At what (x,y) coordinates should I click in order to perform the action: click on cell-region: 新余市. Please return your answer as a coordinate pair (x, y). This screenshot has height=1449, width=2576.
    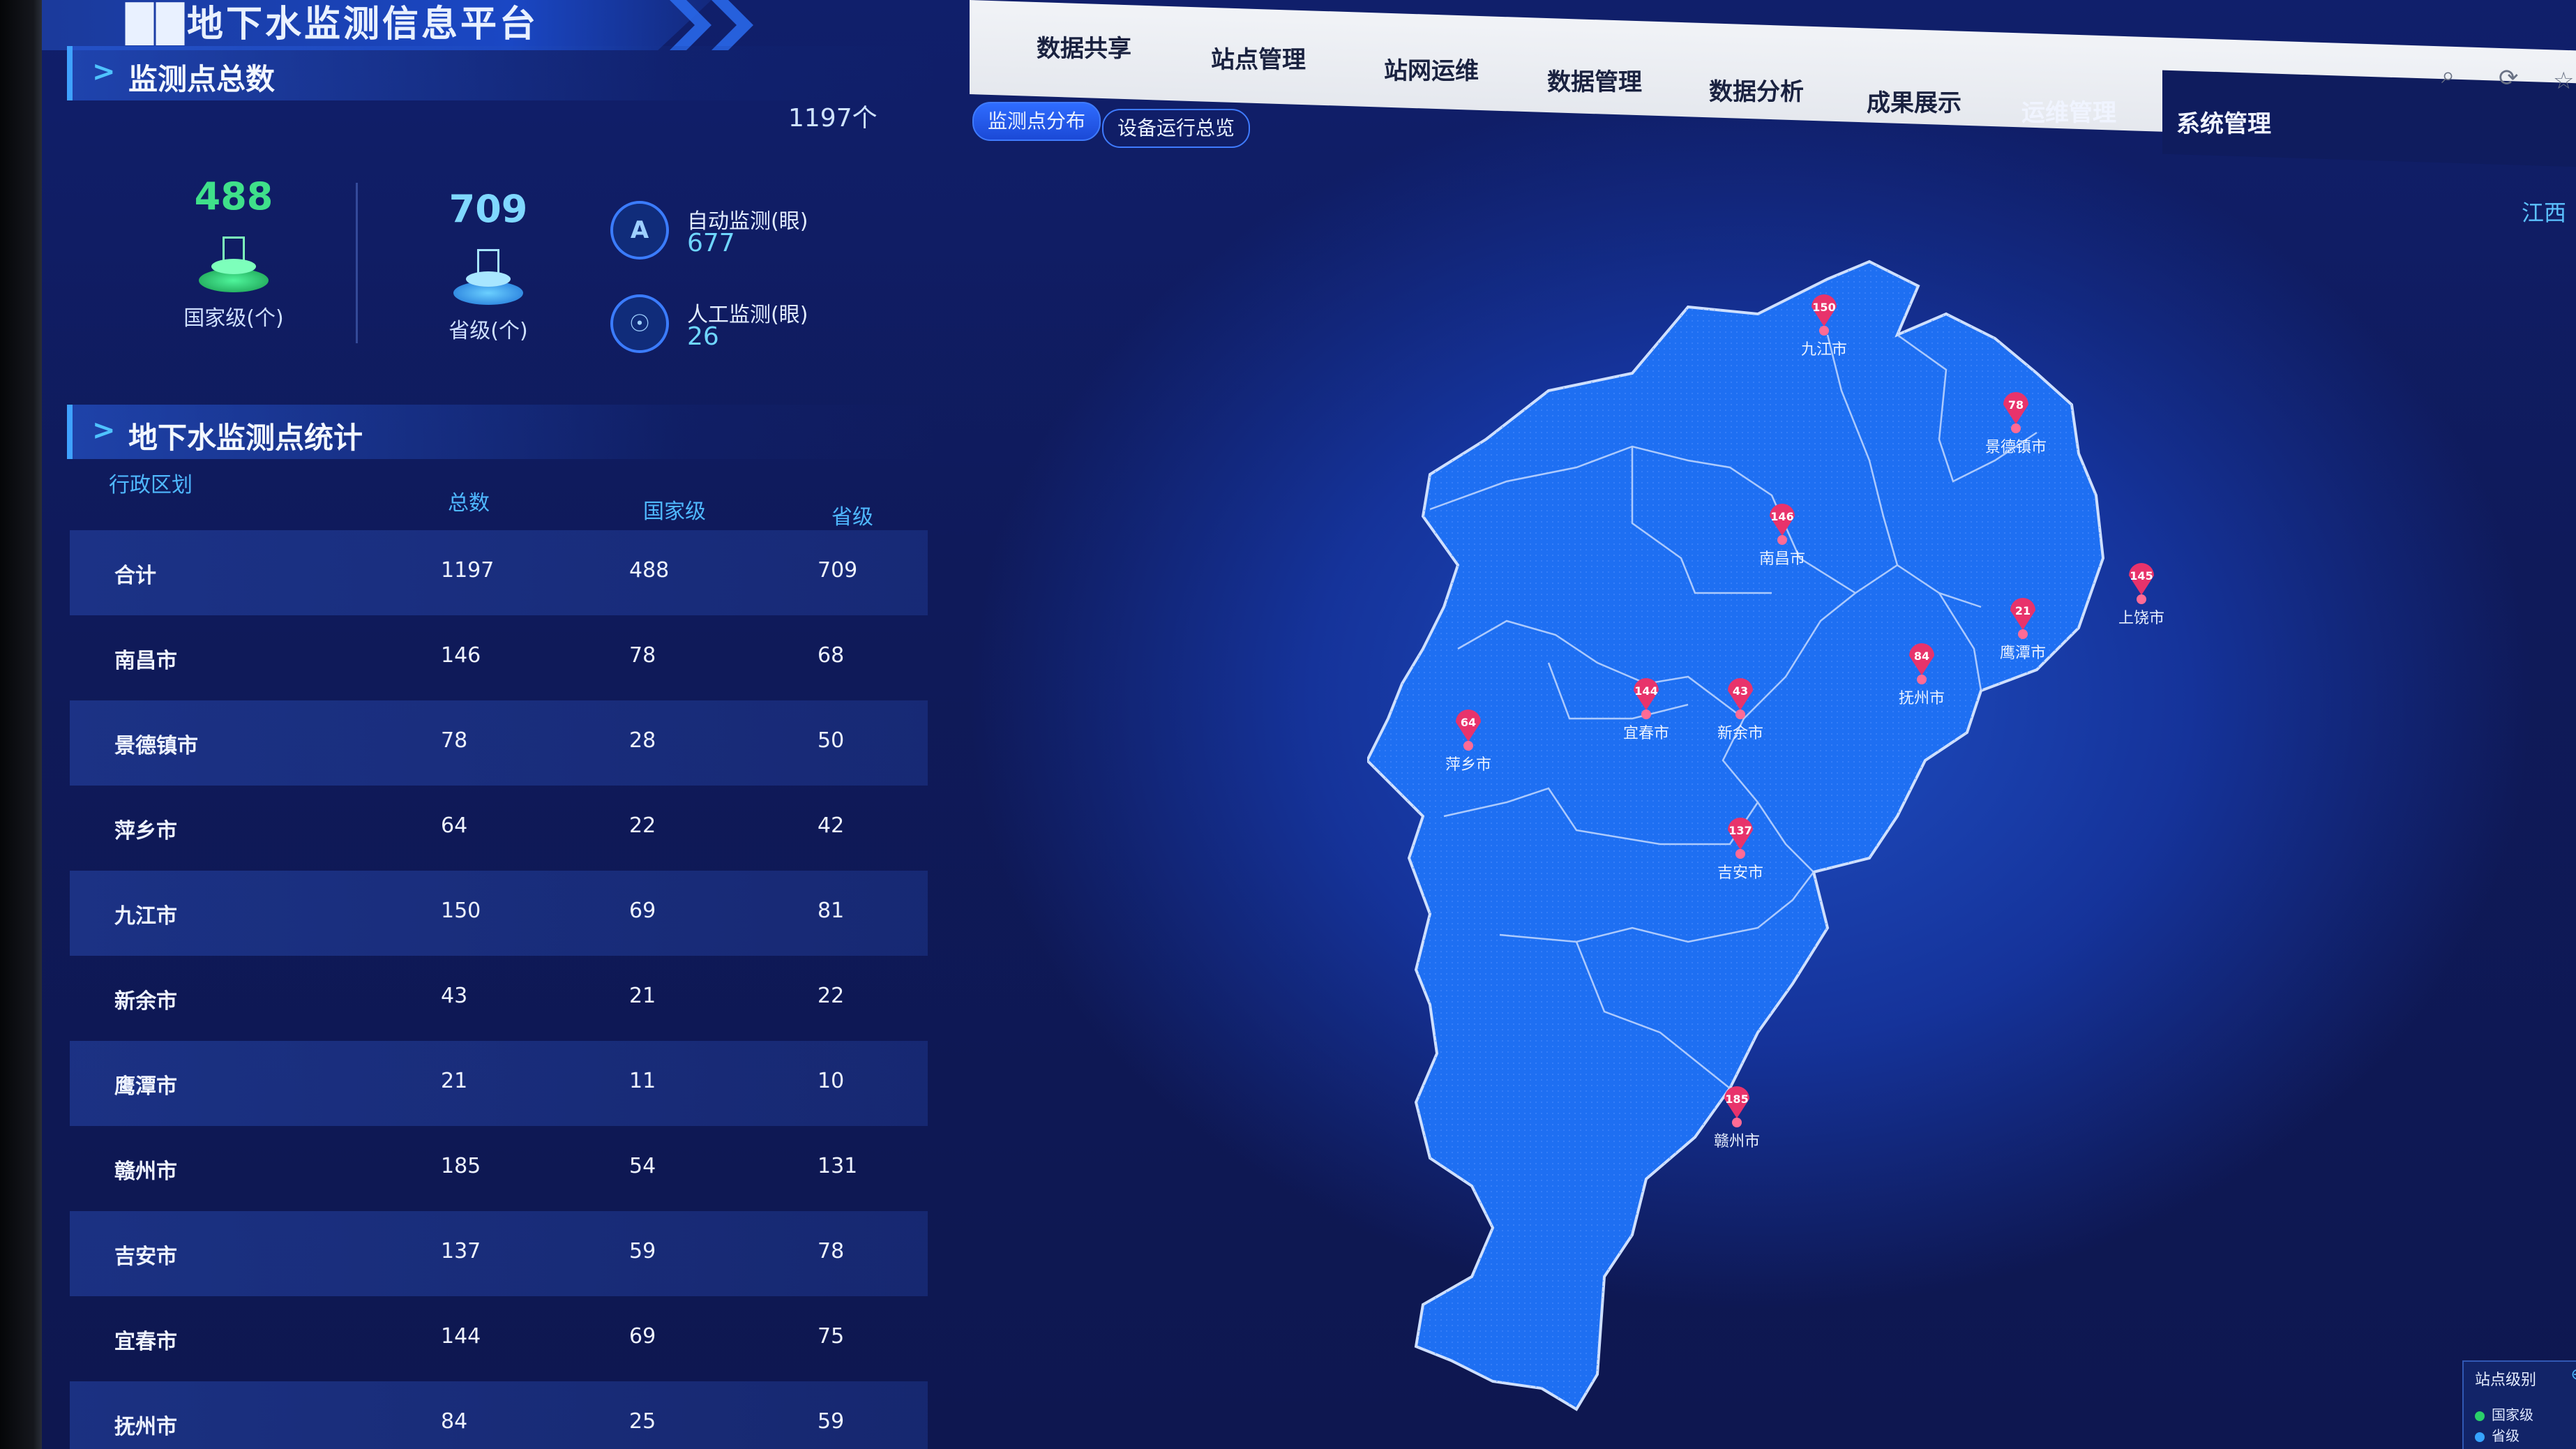
    Looking at the image, I should click on (145, 1002).